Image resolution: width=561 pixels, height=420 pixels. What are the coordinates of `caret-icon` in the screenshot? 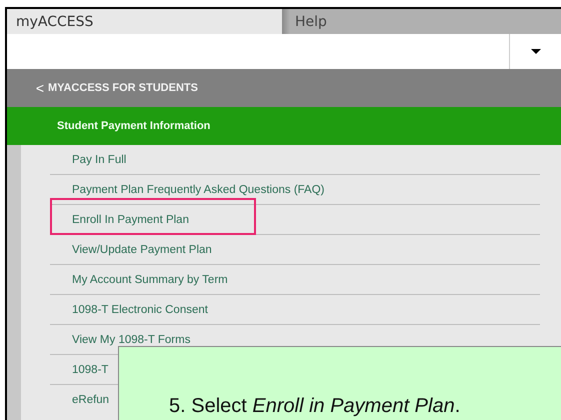 It's located at (535, 51).